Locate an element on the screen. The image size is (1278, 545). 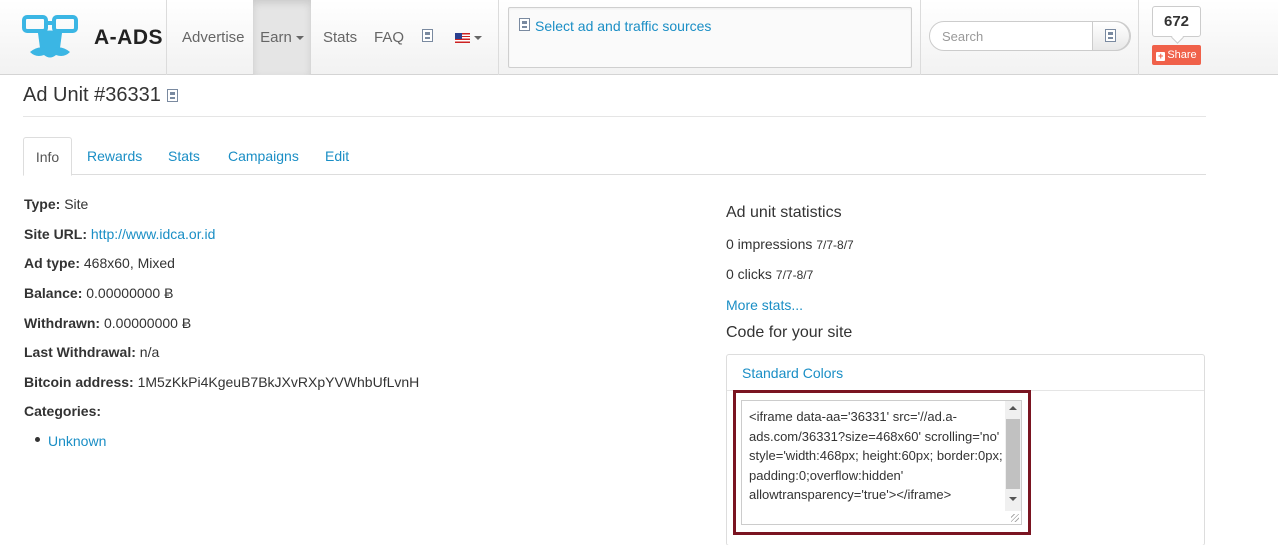
impressions-text: 0 impressions is located at coordinates (769, 244).